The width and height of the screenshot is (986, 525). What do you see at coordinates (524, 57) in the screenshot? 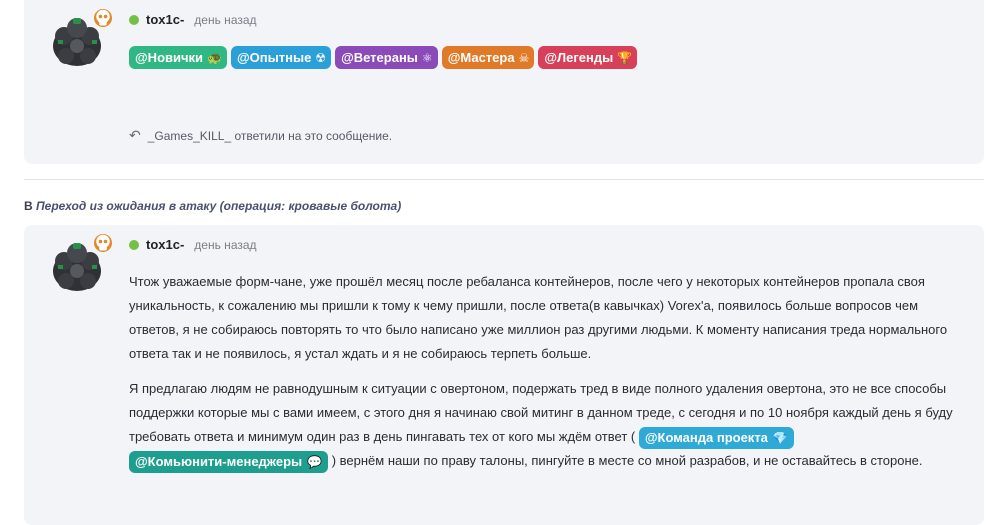
I see `skull-icon: ☠` at bounding box center [524, 57].